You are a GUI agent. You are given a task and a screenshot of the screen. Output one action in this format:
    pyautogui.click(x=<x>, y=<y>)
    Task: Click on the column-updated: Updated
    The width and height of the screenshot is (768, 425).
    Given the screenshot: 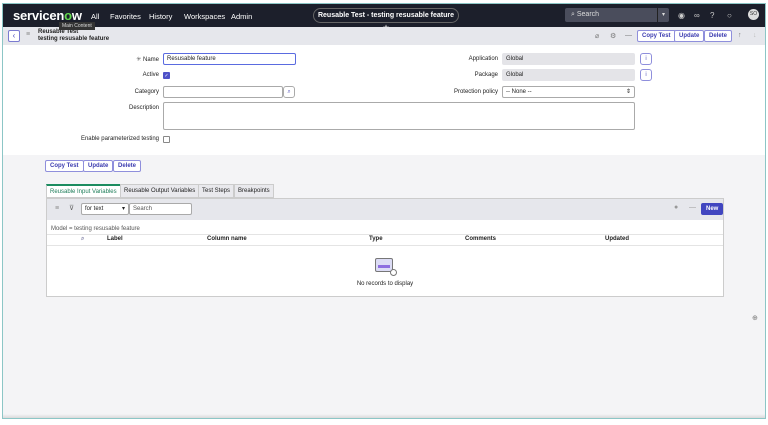 What is the action you would take?
    pyautogui.click(x=617, y=239)
    